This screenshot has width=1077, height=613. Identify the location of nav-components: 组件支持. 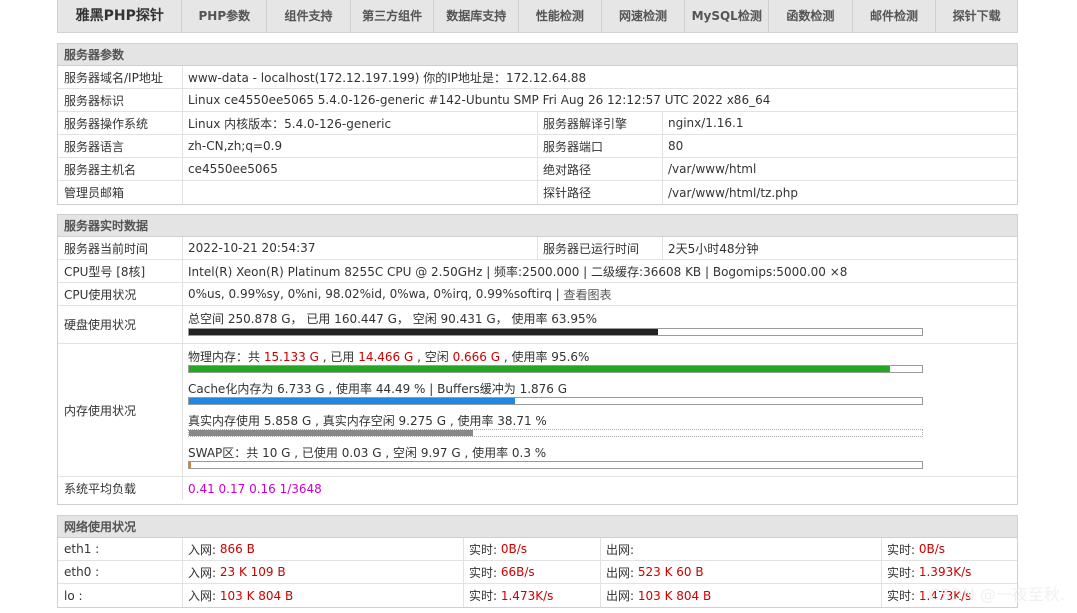
(309, 16).